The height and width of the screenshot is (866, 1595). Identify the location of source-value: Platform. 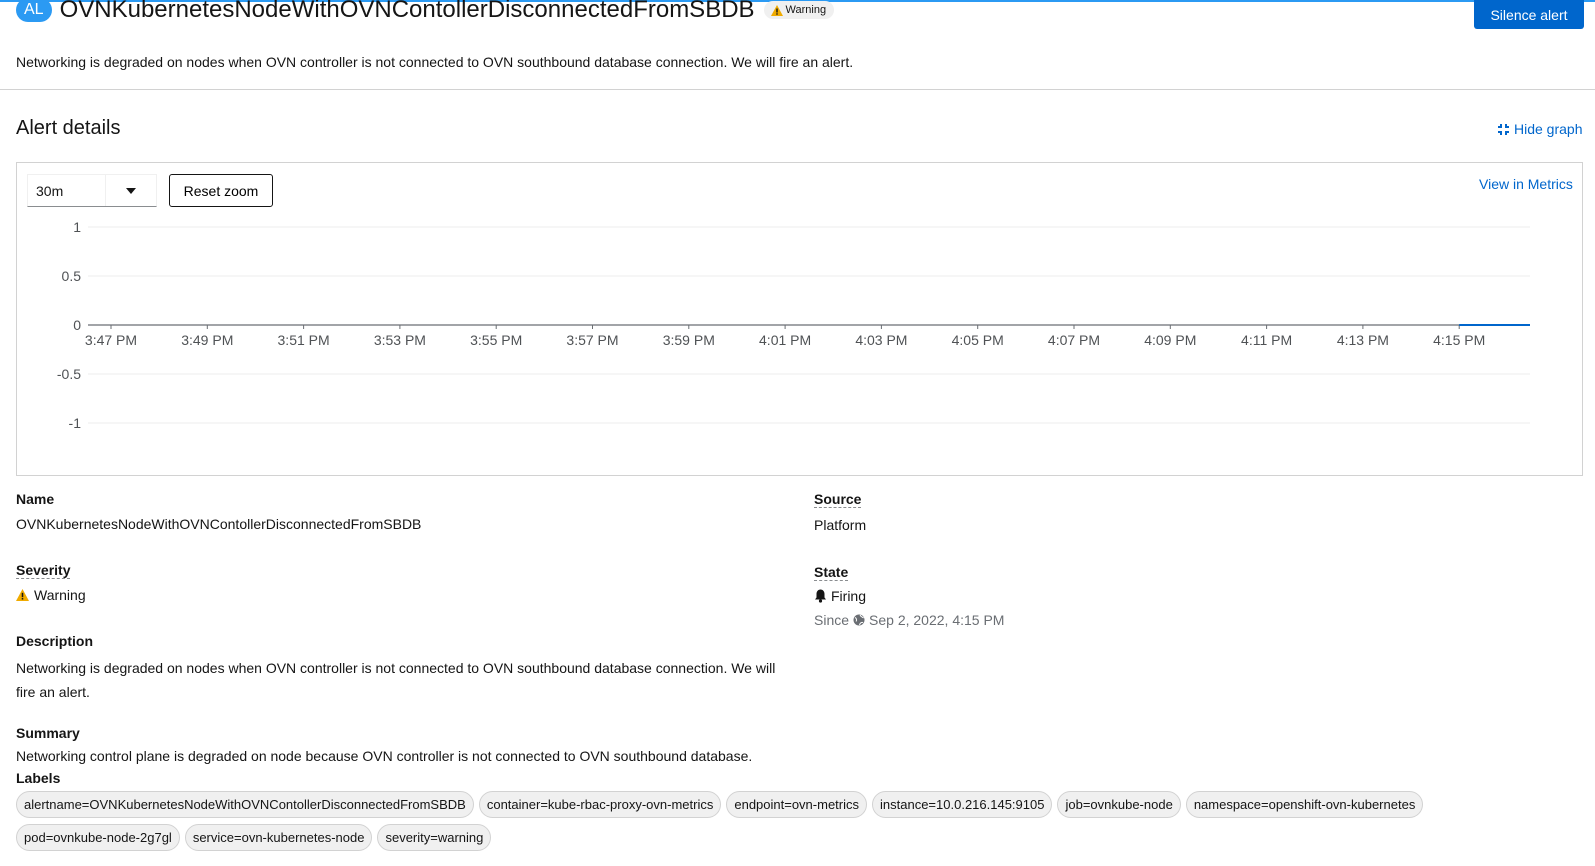
(840, 525).